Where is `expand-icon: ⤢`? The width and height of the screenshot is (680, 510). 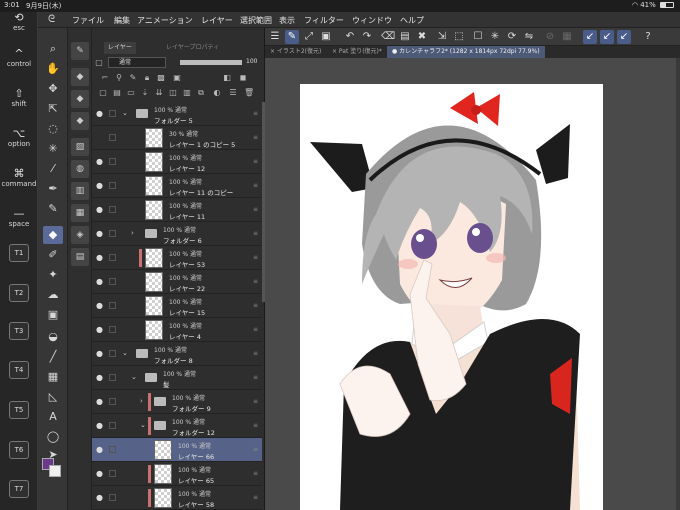
expand-icon: ⤢ is located at coordinates (309, 37).